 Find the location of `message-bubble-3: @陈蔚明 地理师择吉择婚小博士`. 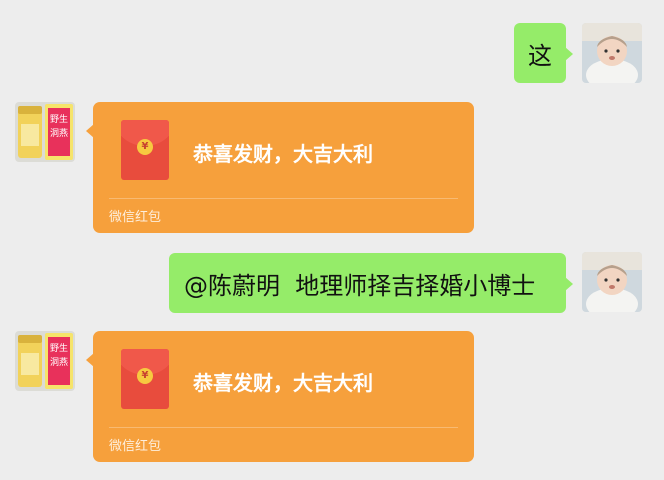

message-bubble-3: @陈蔚明 地理师择吉择婚小博士 is located at coordinates (371, 283).